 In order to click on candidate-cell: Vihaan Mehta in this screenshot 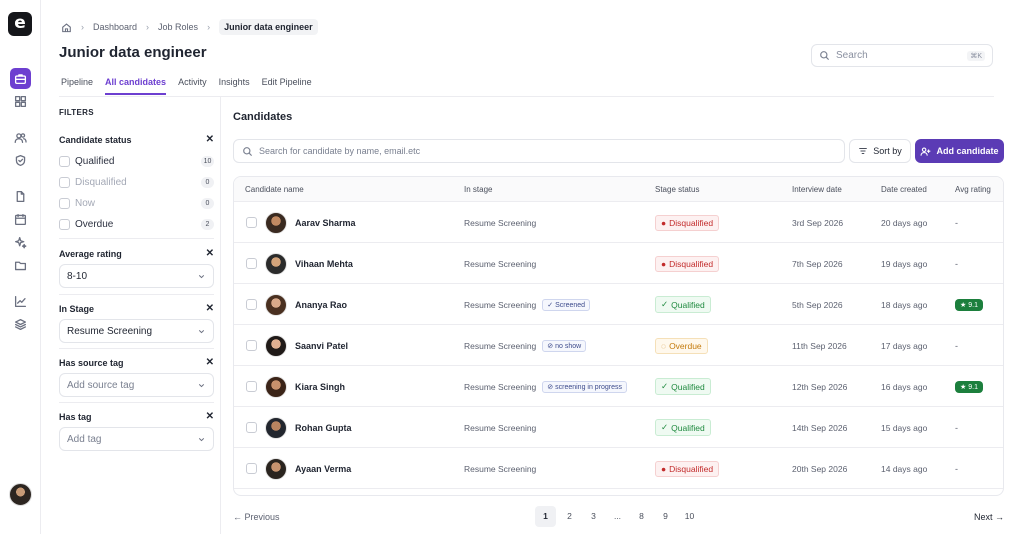, I will do `click(309, 263)`.